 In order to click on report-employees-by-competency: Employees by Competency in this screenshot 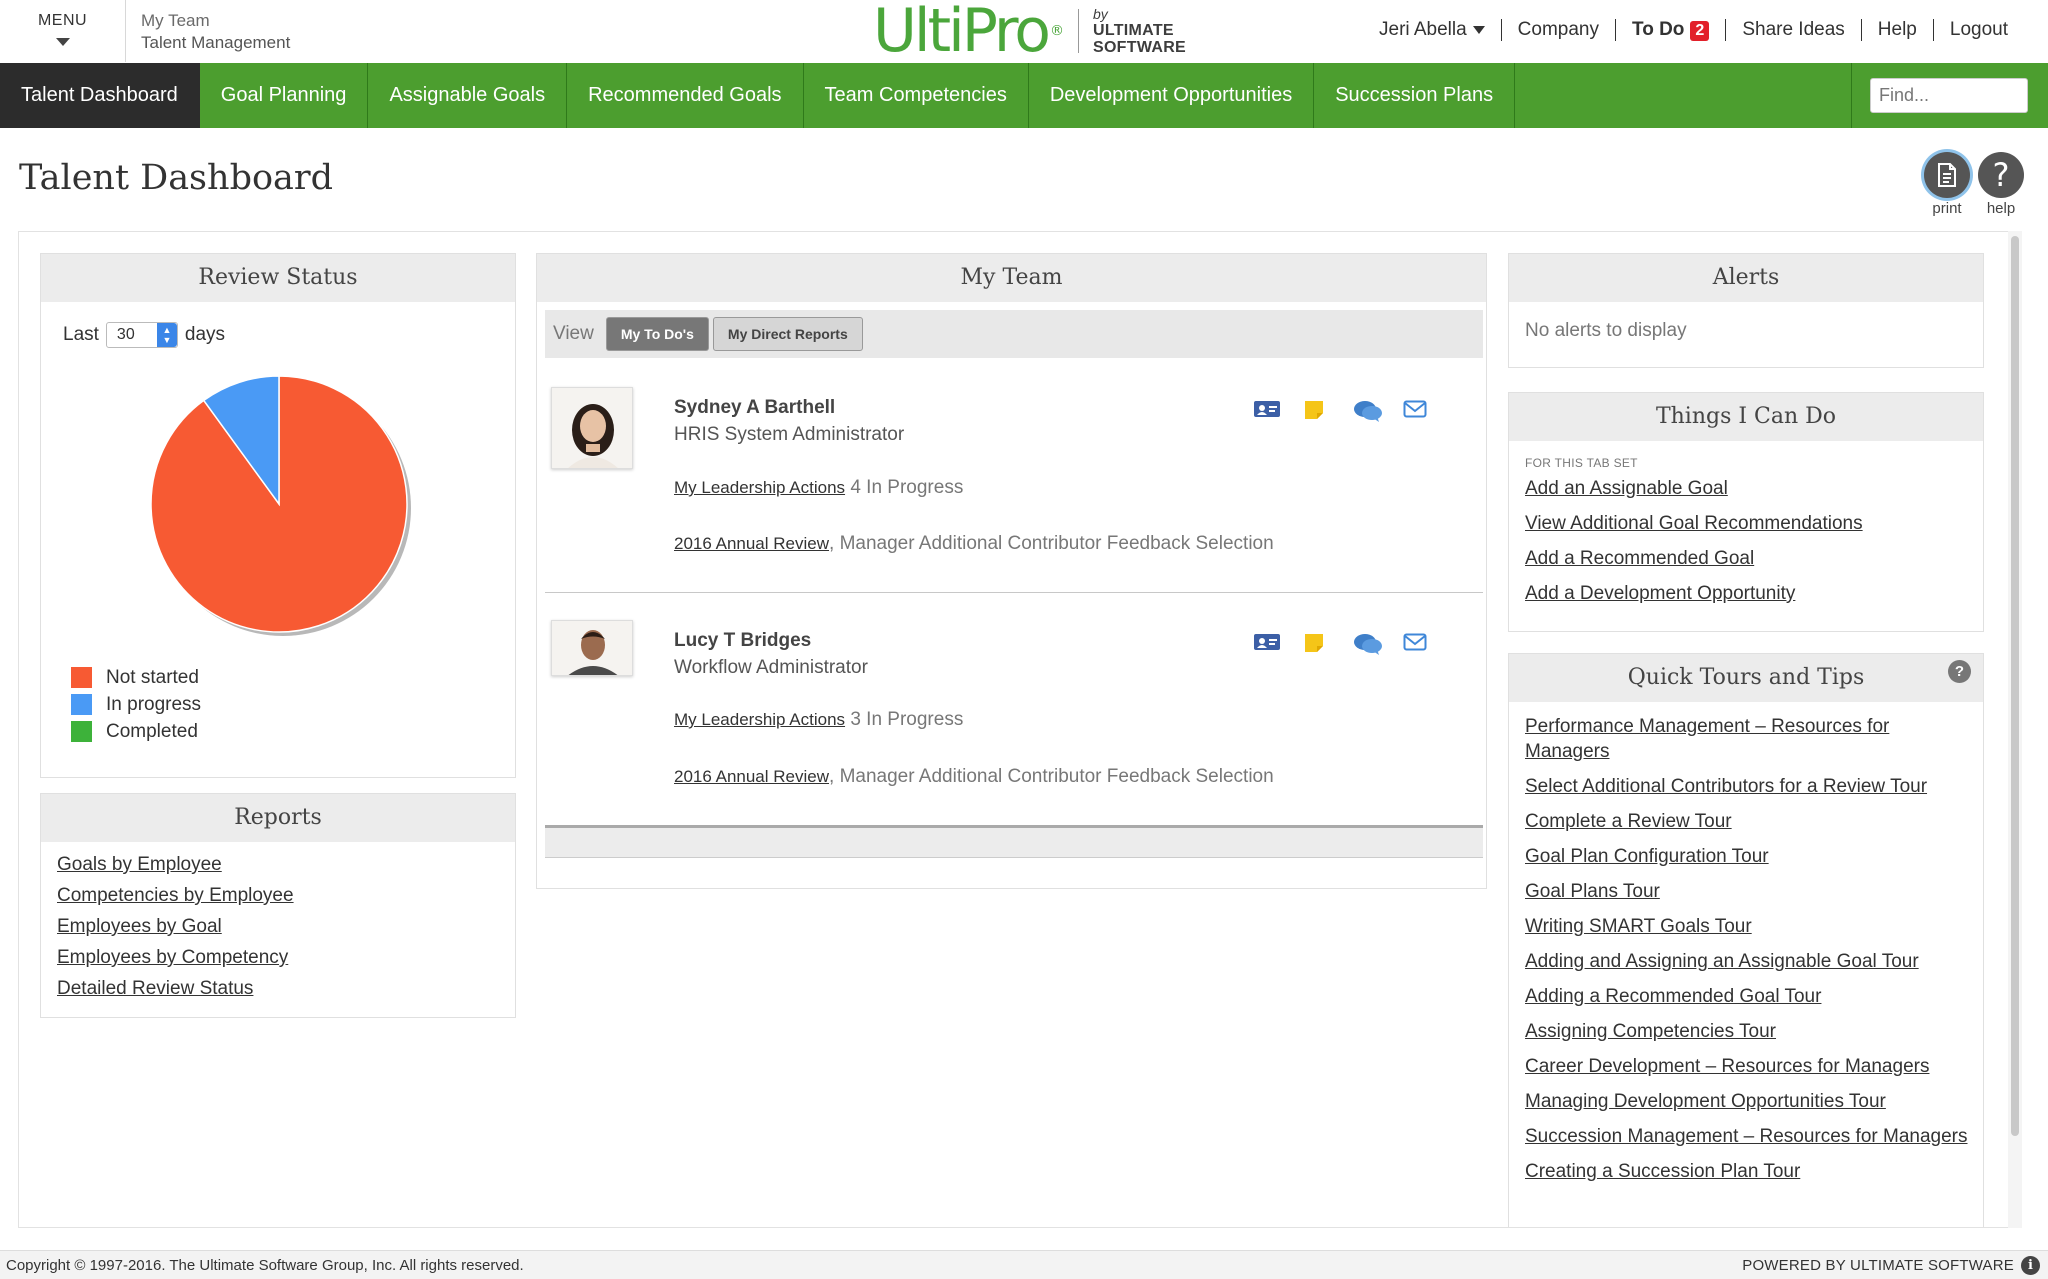, I will do `click(175, 957)`.